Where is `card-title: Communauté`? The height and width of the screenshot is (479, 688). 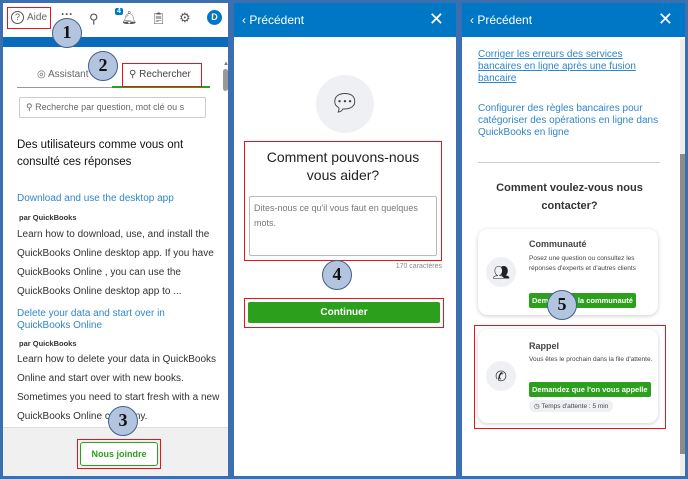 card-title: Communauté is located at coordinates (558, 244).